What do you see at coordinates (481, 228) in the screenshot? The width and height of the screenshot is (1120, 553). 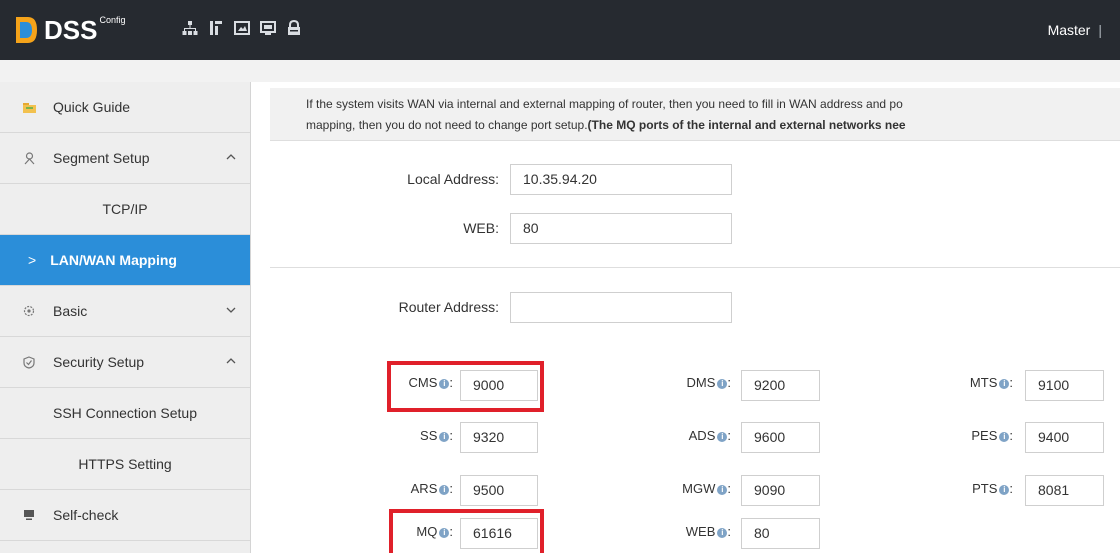 I see `web-port-label: WEB:` at bounding box center [481, 228].